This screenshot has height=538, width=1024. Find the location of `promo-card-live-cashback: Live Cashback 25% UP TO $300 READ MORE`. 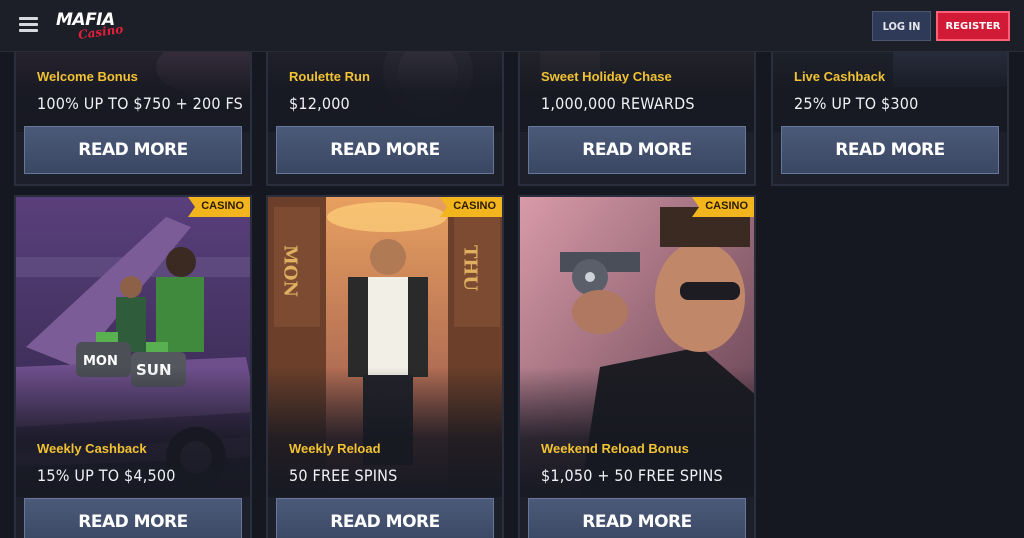

promo-card-live-cashback: Live Cashback 25% UP TO $300 READ MORE is located at coordinates (890, 113).